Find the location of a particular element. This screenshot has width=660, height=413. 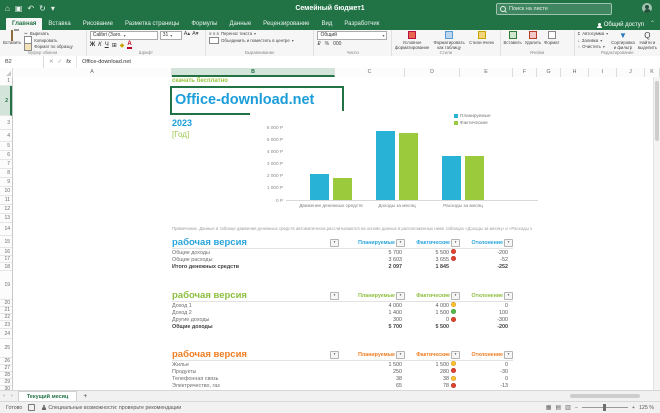

font-color-icon: А is located at coordinates (129, 45).